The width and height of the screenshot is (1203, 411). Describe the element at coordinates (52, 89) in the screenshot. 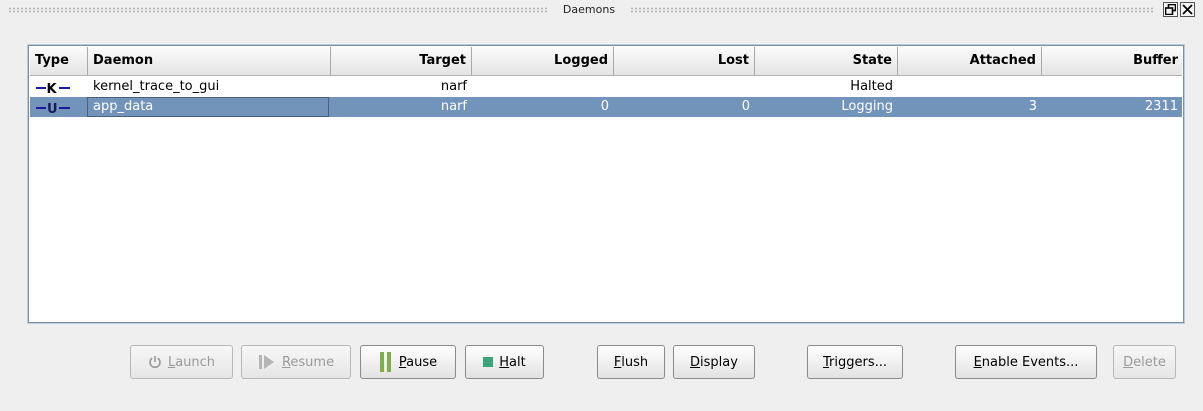

I see `type-letter: K` at that location.